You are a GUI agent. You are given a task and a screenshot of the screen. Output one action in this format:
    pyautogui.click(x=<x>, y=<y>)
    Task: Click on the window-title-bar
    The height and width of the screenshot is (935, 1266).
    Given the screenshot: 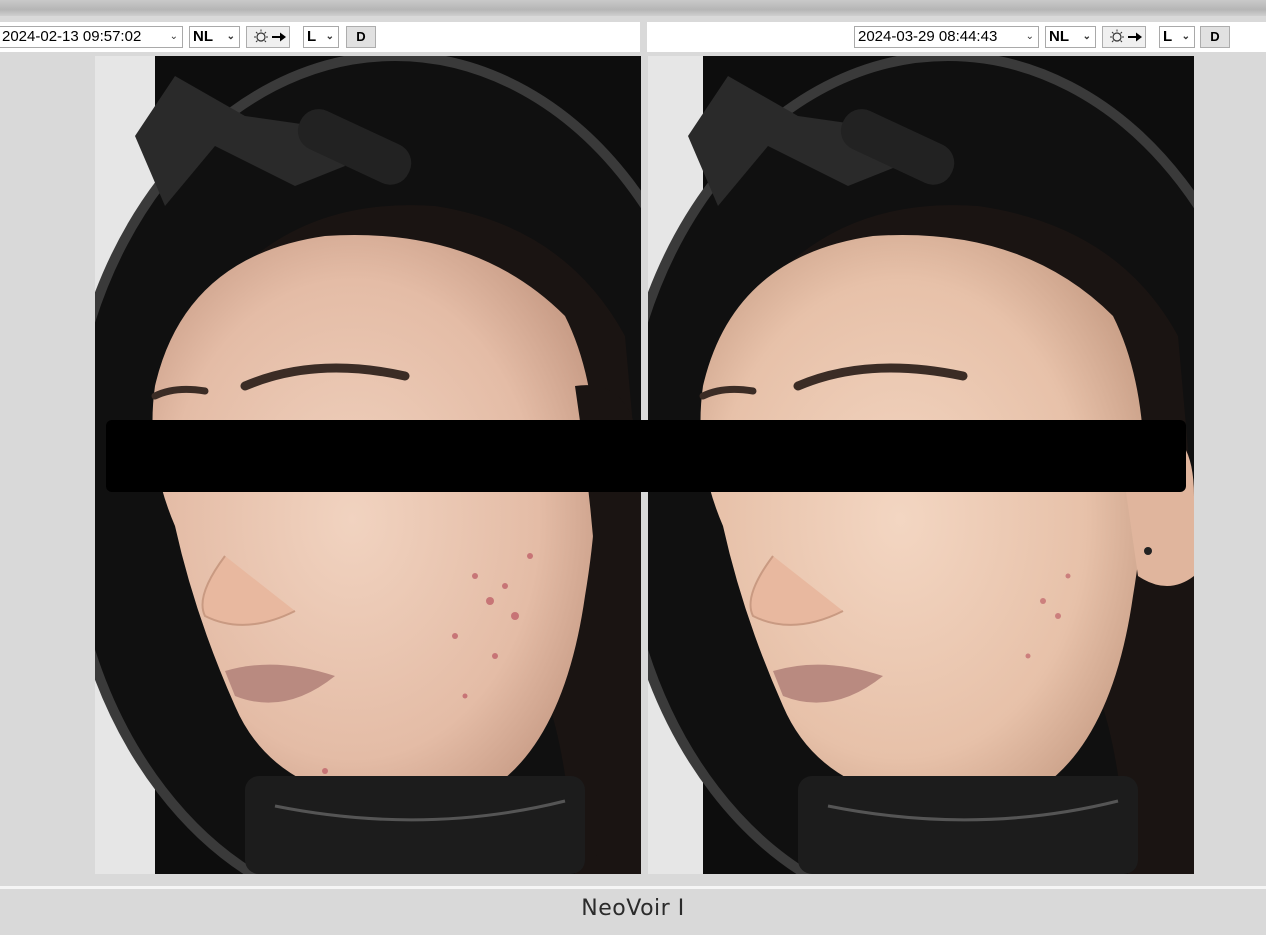 What is the action you would take?
    pyautogui.click(x=633, y=8)
    